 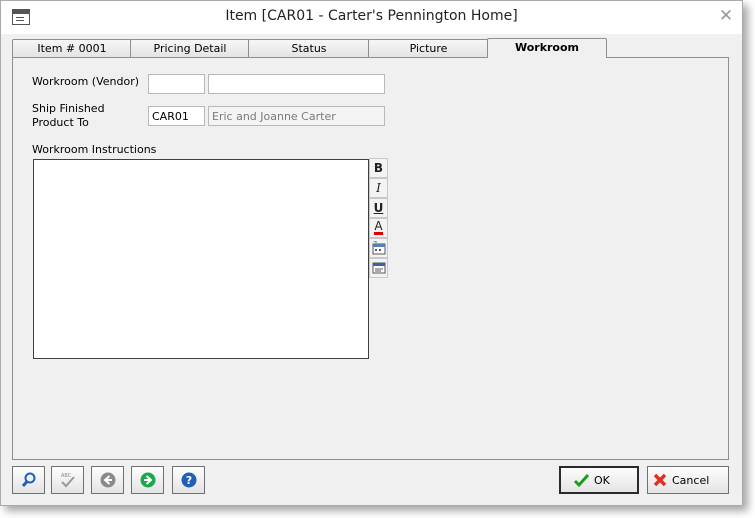 I want to click on tab-picture-label: Picture, so click(x=428, y=48).